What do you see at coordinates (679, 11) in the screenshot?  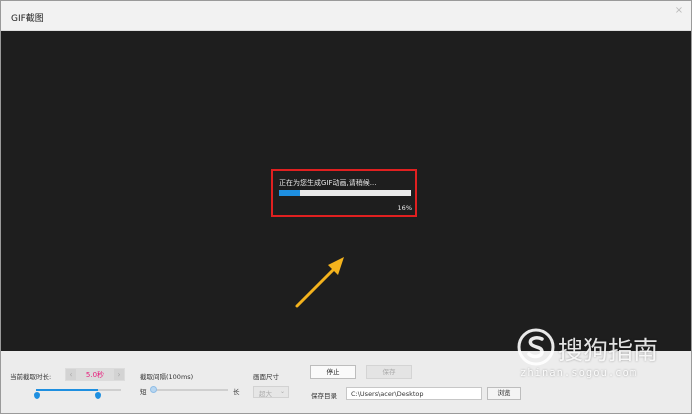 I see `close-icon: ×` at bounding box center [679, 11].